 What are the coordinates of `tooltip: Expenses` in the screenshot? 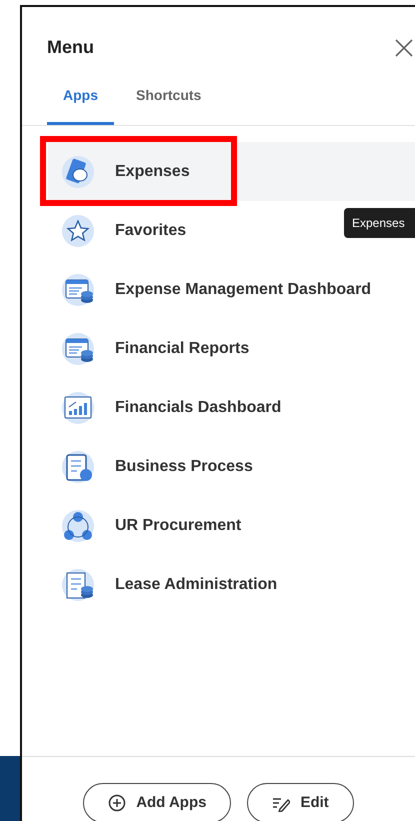 It's located at (379, 223).